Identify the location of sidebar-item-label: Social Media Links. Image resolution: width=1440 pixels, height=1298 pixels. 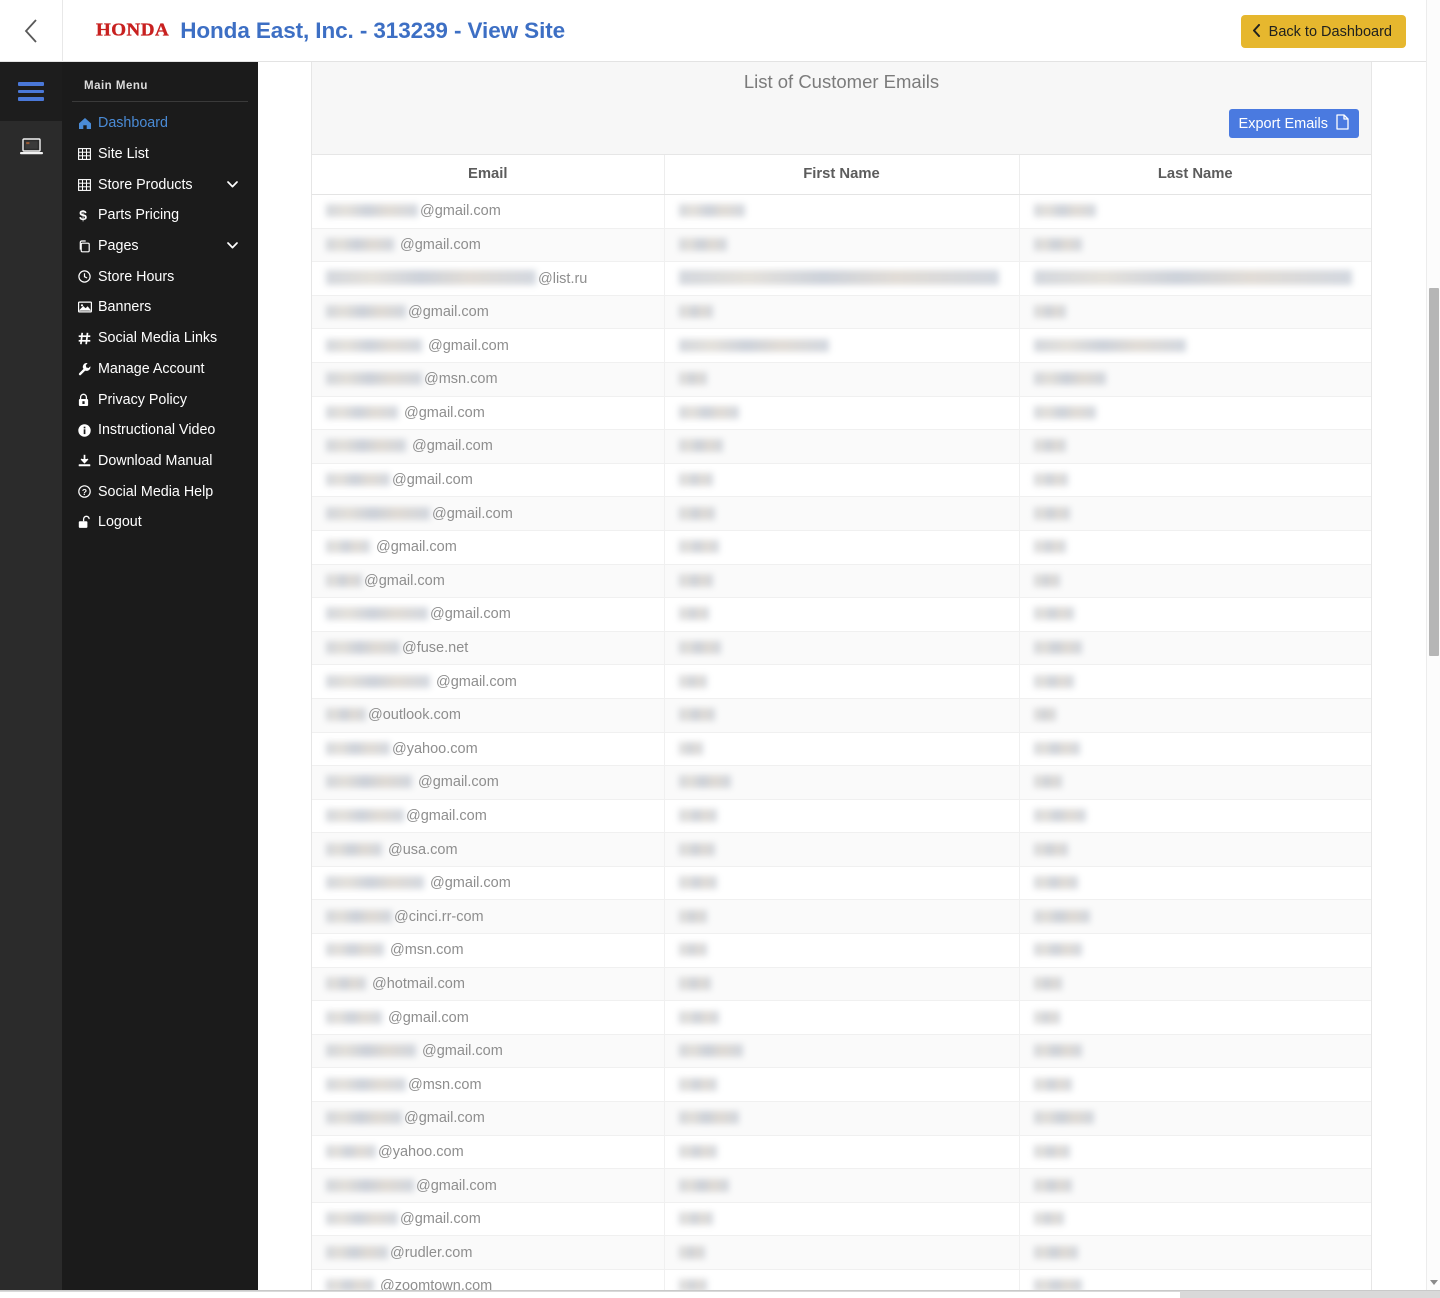
(158, 338).